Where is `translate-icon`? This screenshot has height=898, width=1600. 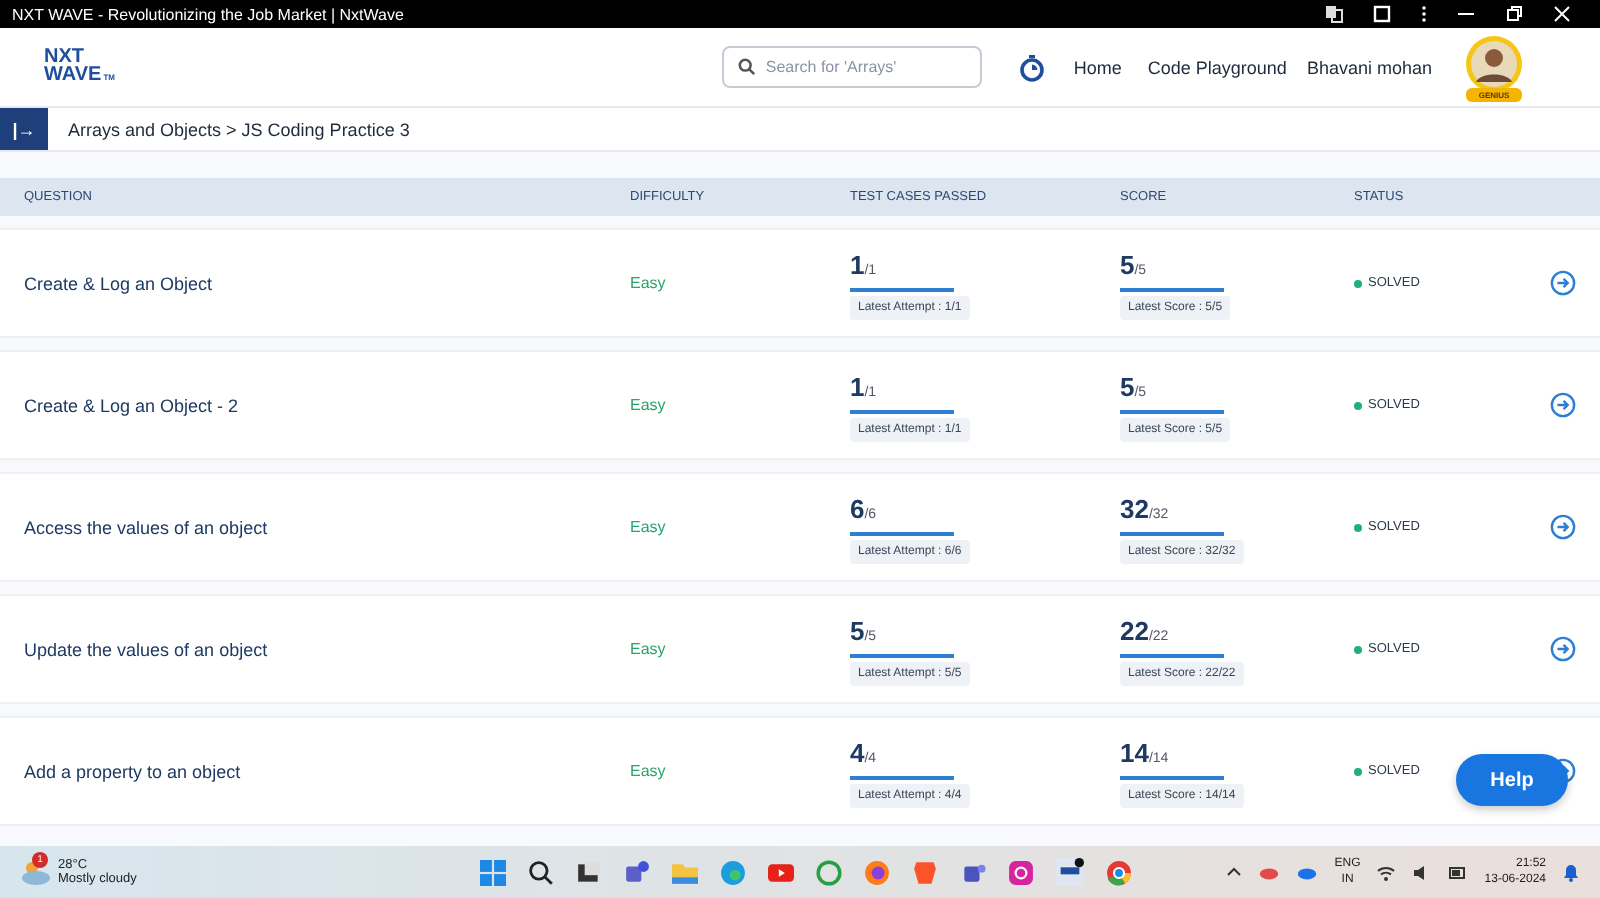 translate-icon is located at coordinates (1334, 14).